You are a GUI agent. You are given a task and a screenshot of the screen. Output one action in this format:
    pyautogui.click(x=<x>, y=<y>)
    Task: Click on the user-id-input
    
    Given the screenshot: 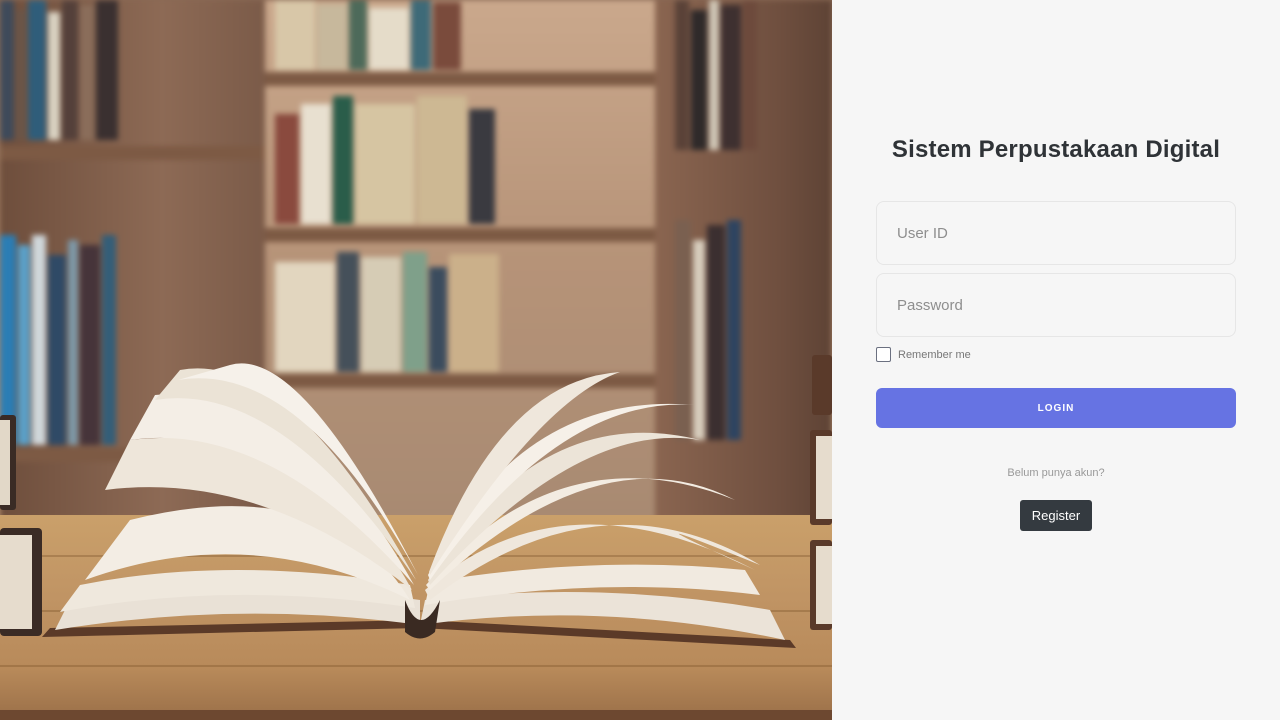 What is the action you would take?
    pyautogui.click(x=1056, y=233)
    